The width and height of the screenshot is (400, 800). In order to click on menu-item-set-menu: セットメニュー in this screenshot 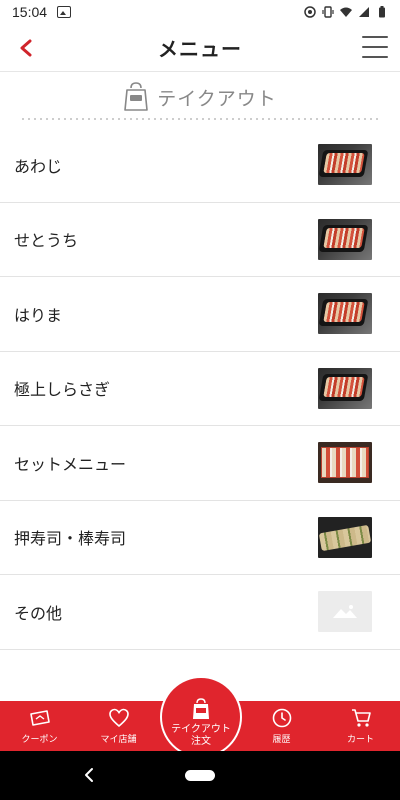, I will do `click(200, 463)`.